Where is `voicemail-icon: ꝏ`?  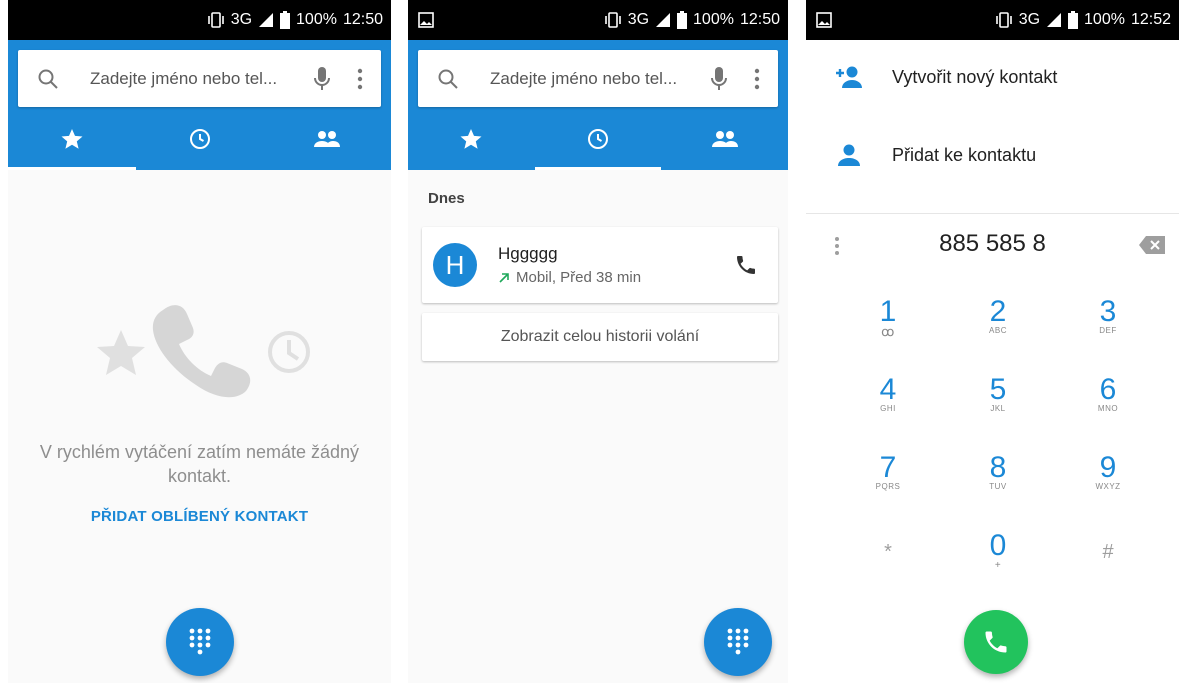
voicemail-icon: ꝏ is located at coordinates (888, 331).